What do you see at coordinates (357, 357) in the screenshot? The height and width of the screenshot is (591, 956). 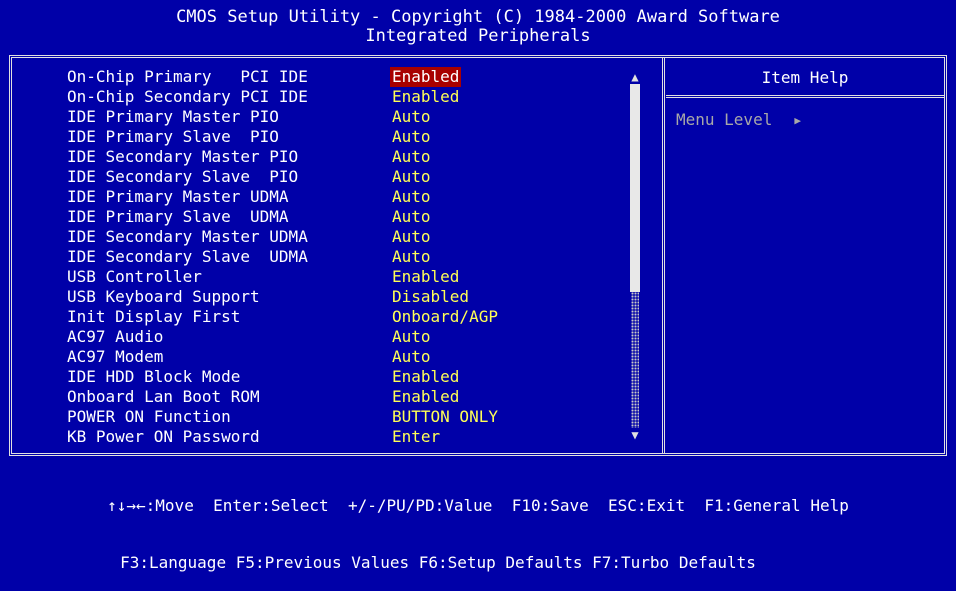 I see `setting-row: AC97 Modem Auto` at bounding box center [357, 357].